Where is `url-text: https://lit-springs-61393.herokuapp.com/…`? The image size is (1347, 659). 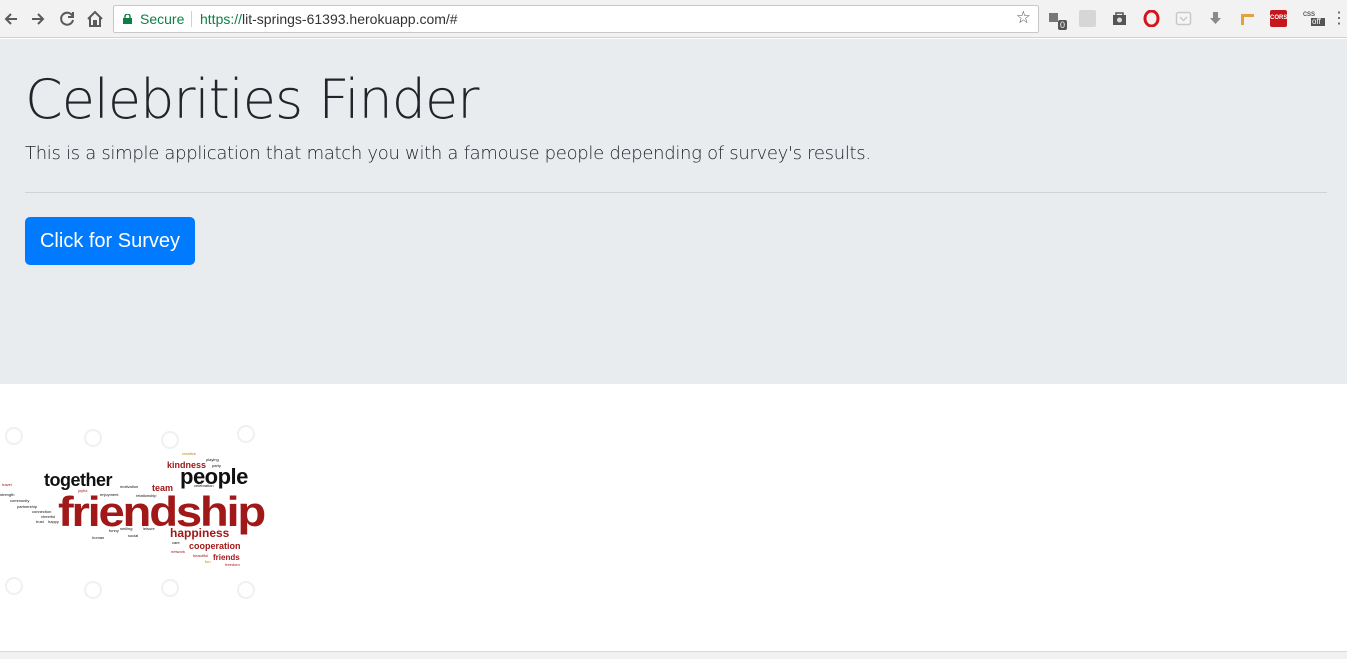
url-text: https://lit-springs-61393.herokuapp.com/… is located at coordinates (329, 19).